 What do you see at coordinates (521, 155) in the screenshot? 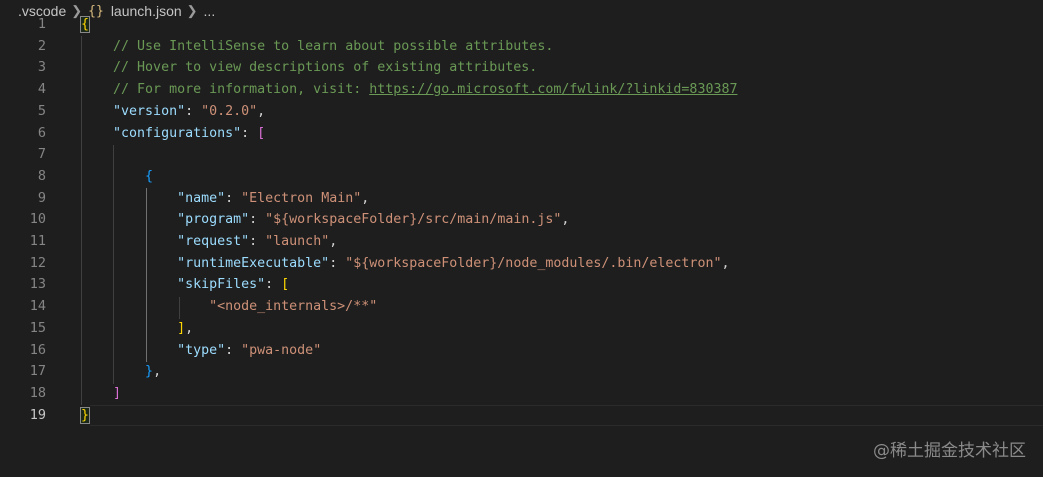
I see `code-line-7: 7` at bounding box center [521, 155].